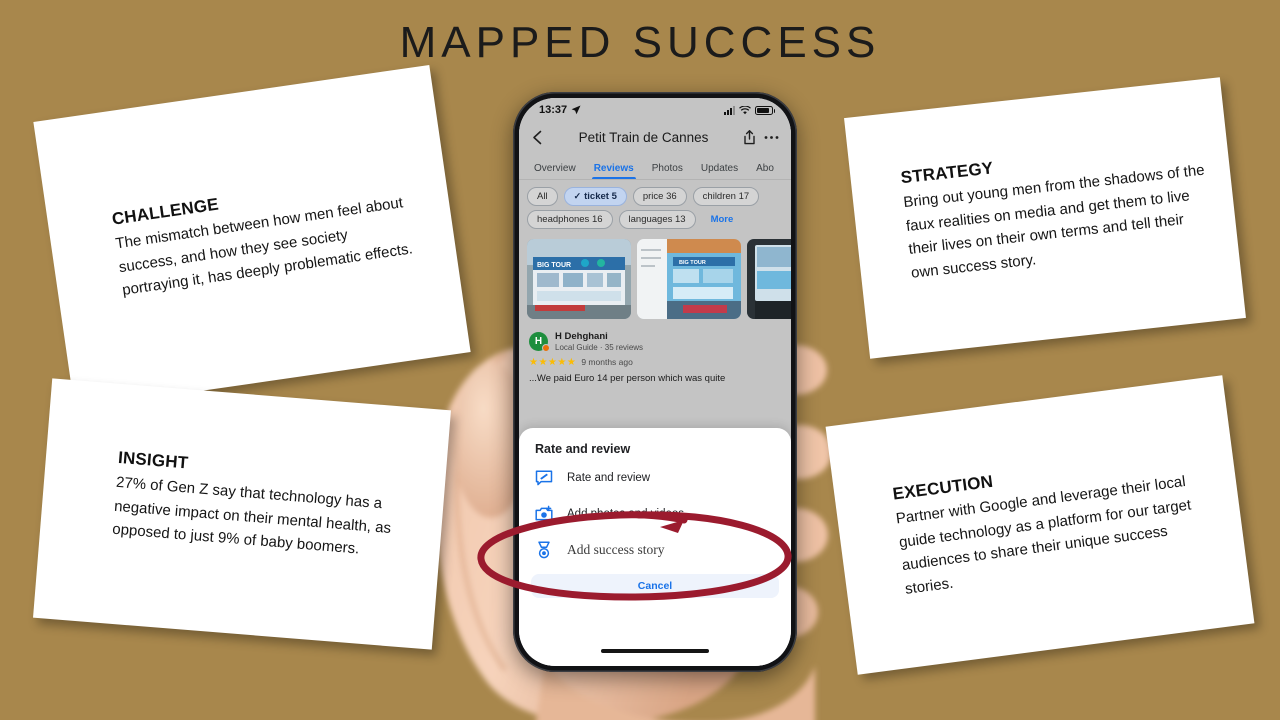  Describe the element at coordinates (544, 514) in the screenshot. I see `add-photo-icon` at that location.